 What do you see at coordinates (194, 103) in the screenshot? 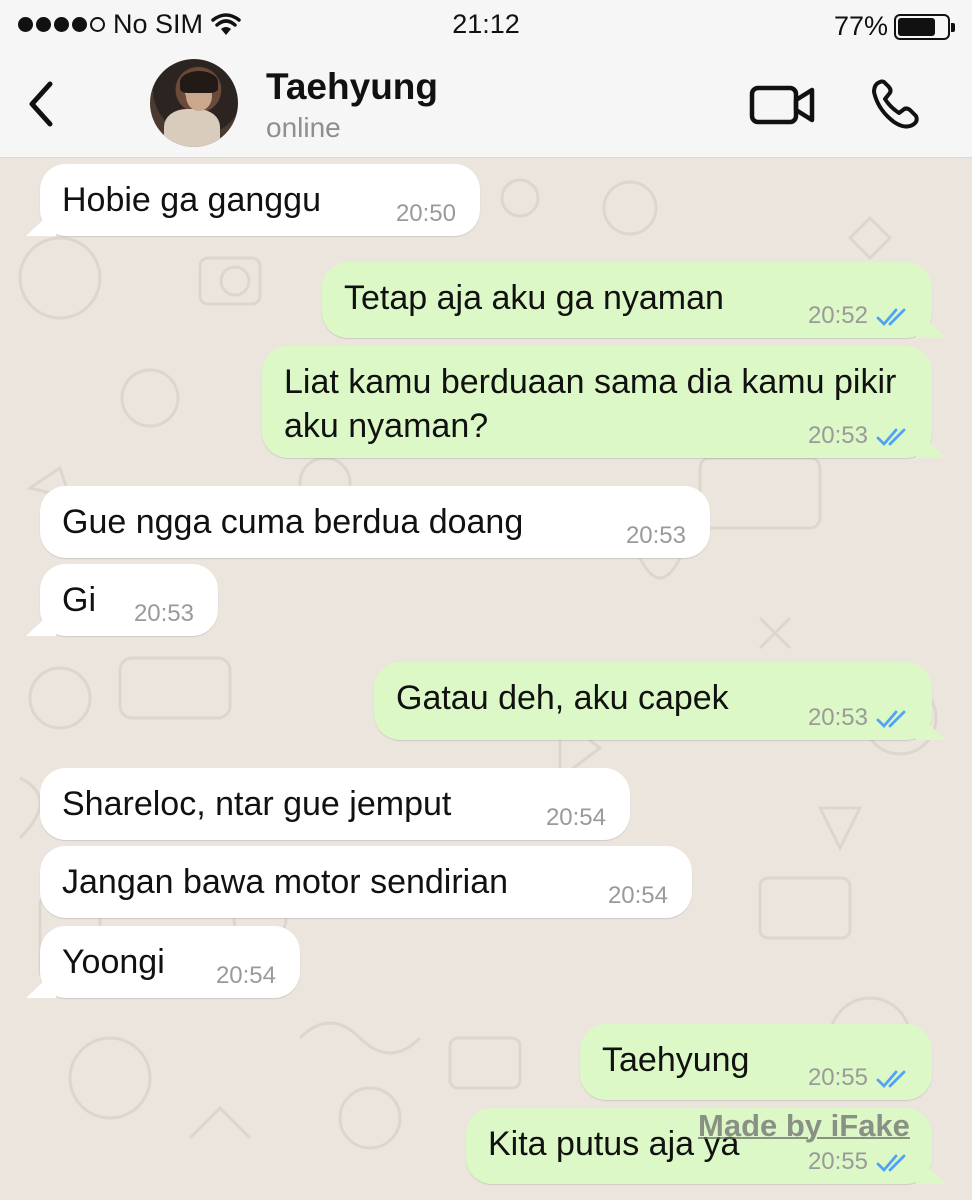
I see `contact-avatar` at bounding box center [194, 103].